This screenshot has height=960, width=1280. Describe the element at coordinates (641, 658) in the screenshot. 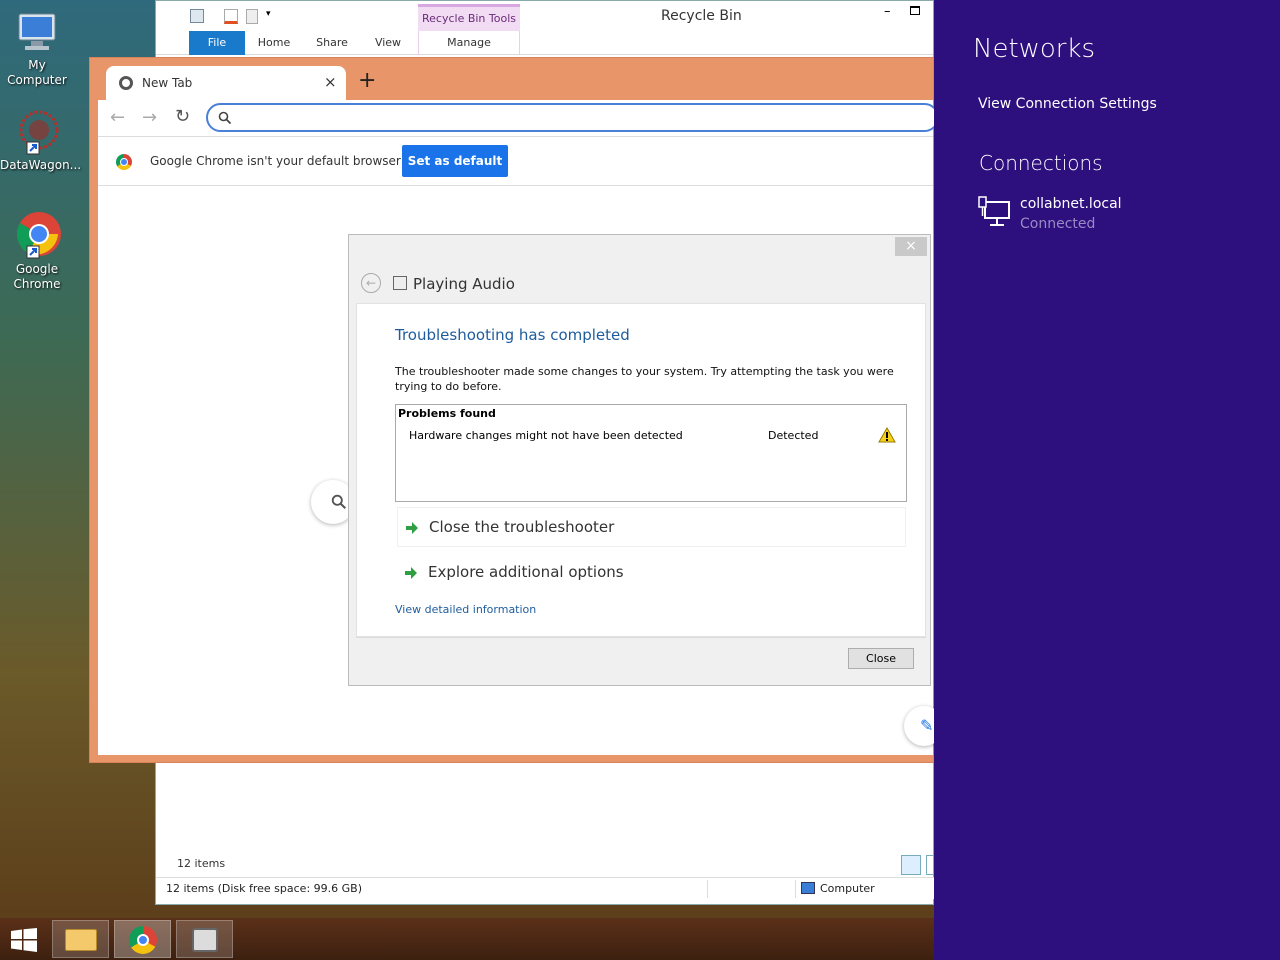

I see `dialog-footer: Close` at that location.